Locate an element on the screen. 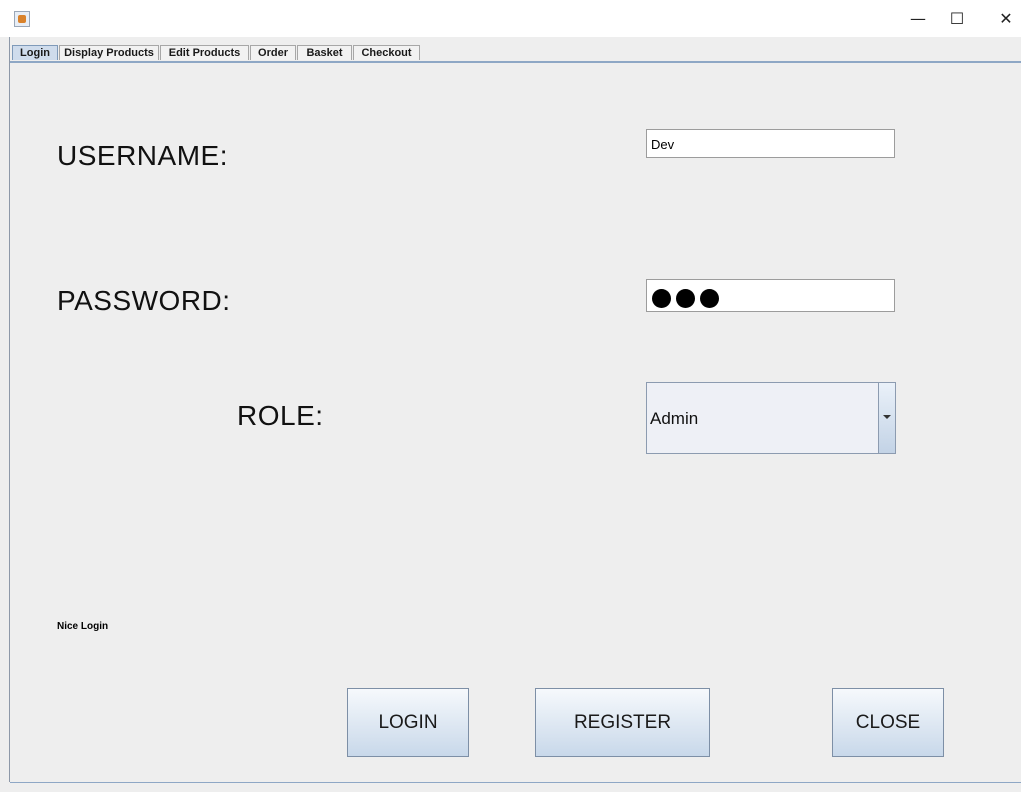 Image resolution: width=1021 pixels, height=792 pixels. minimize-button: — is located at coordinates (918, 19).